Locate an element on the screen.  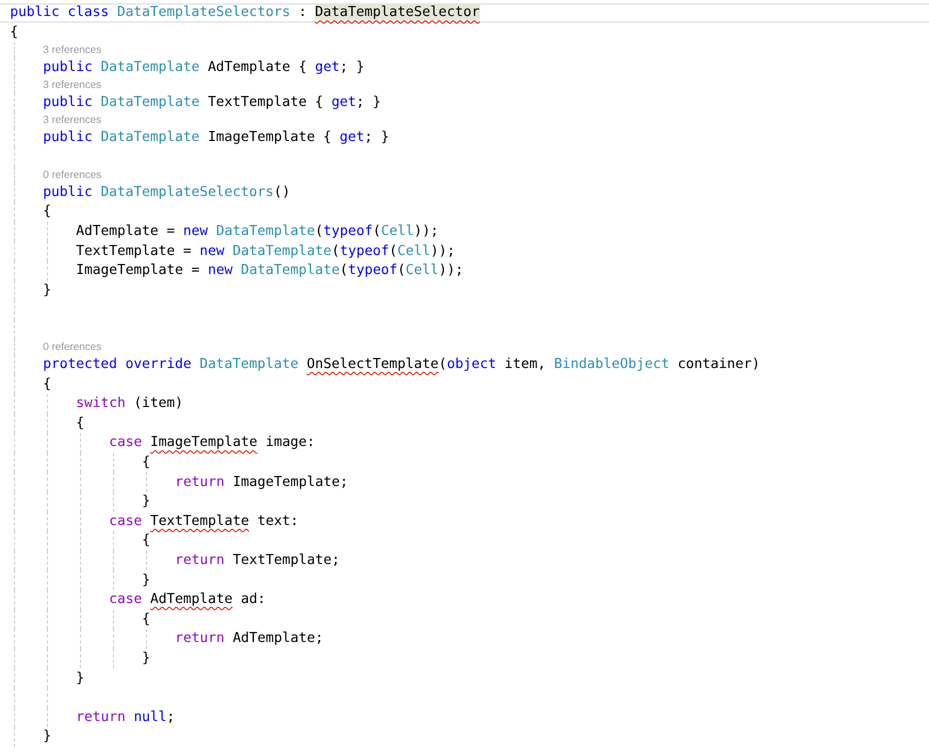
code-line: TextTemplate = new DataTemplate(typeof(Cell)); is located at coordinates (266, 251).